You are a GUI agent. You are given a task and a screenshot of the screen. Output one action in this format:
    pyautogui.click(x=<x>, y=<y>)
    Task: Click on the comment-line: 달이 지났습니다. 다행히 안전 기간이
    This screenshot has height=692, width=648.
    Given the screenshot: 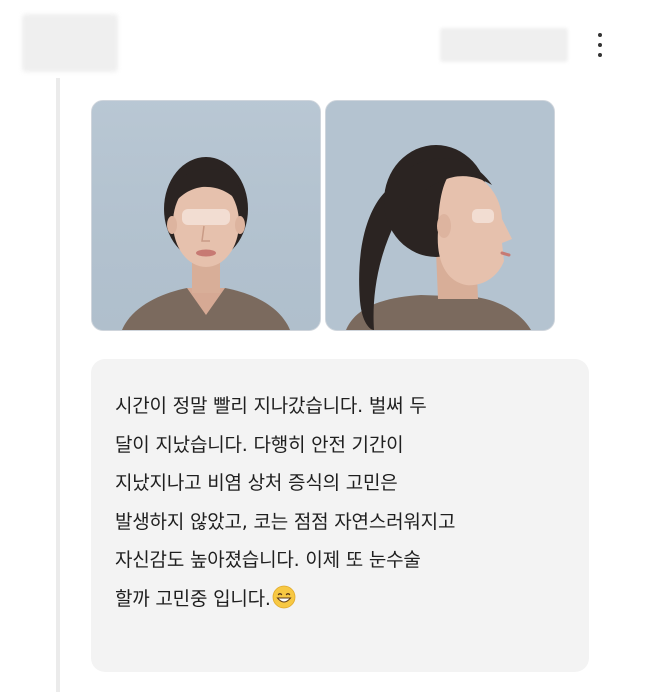 What is the action you would take?
    pyautogui.click(x=259, y=444)
    